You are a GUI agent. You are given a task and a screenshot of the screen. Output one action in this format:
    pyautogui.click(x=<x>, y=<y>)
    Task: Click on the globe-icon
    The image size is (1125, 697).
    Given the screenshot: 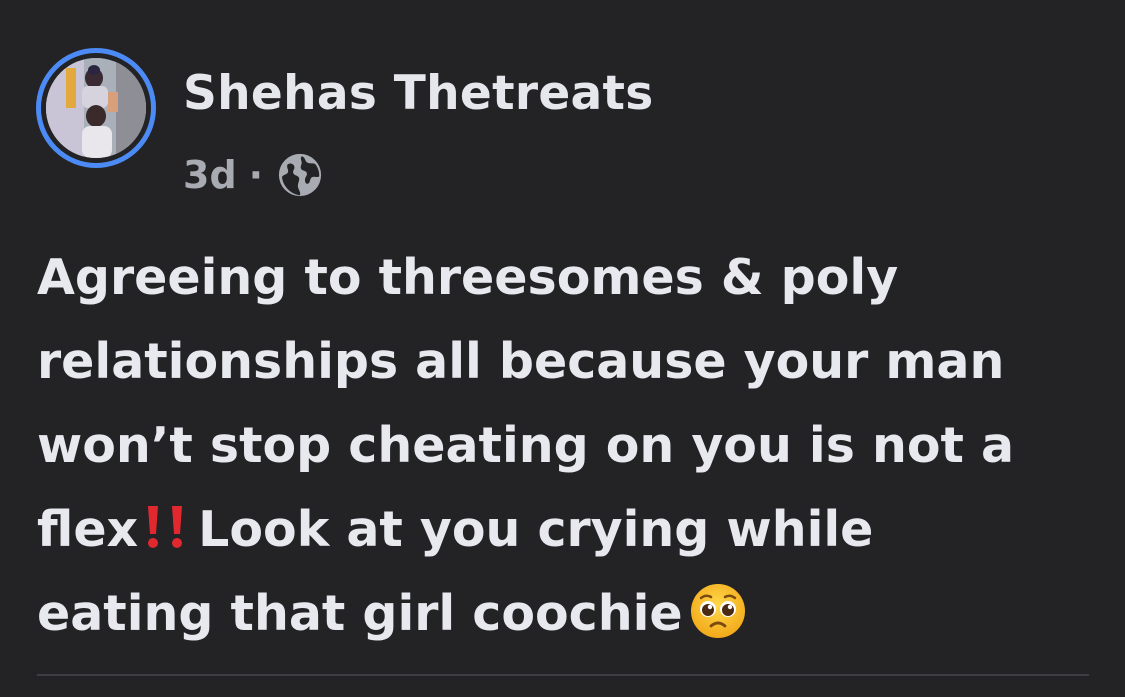 What is the action you would take?
    pyautogui.click(x=300, y=175)
    